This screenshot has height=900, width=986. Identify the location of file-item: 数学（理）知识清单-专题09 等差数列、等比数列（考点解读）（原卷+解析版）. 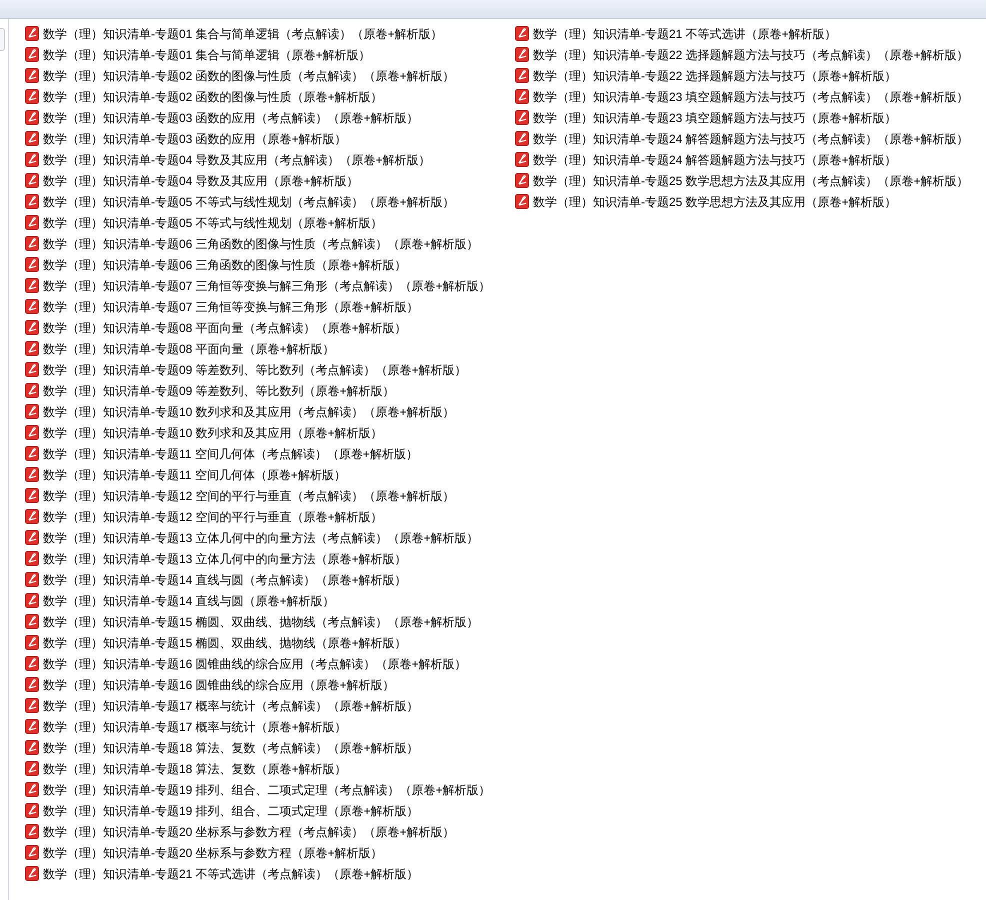
(270, 369).